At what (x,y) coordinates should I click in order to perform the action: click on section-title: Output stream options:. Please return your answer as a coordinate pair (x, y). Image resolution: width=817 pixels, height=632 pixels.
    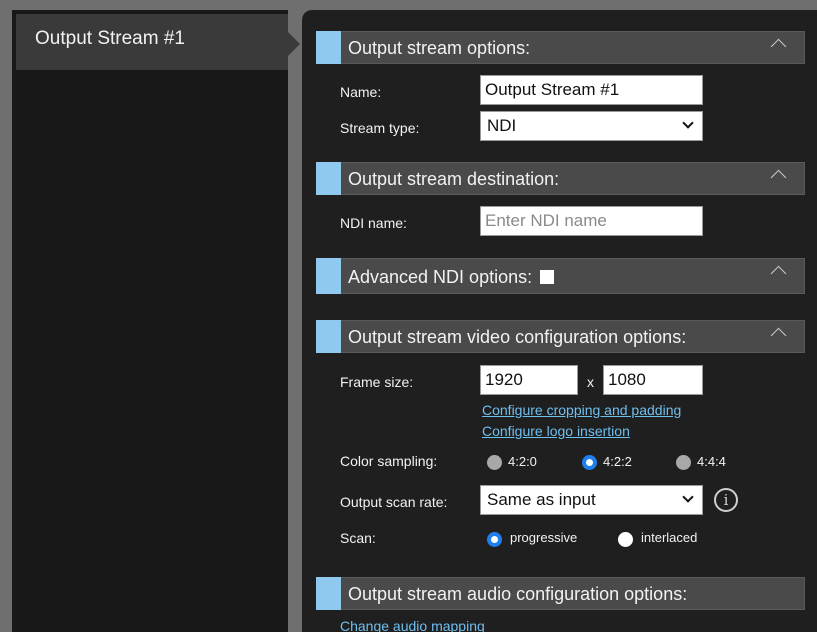
    Looking at the image, I should click on (439, 48).